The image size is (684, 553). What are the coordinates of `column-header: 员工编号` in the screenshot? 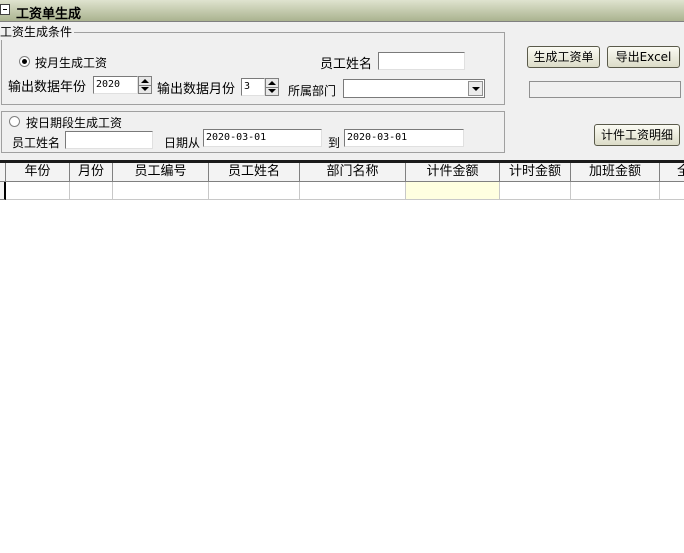 It's located at (161, 172).